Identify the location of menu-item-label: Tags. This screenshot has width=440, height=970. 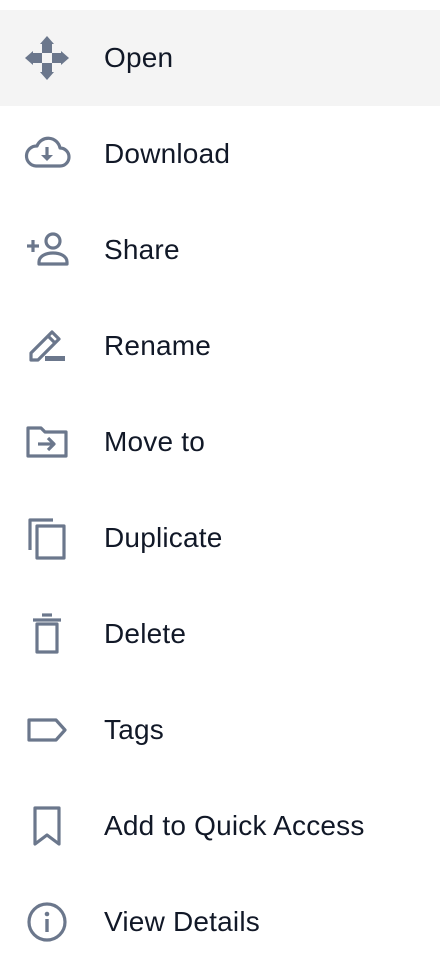
(134, 729).